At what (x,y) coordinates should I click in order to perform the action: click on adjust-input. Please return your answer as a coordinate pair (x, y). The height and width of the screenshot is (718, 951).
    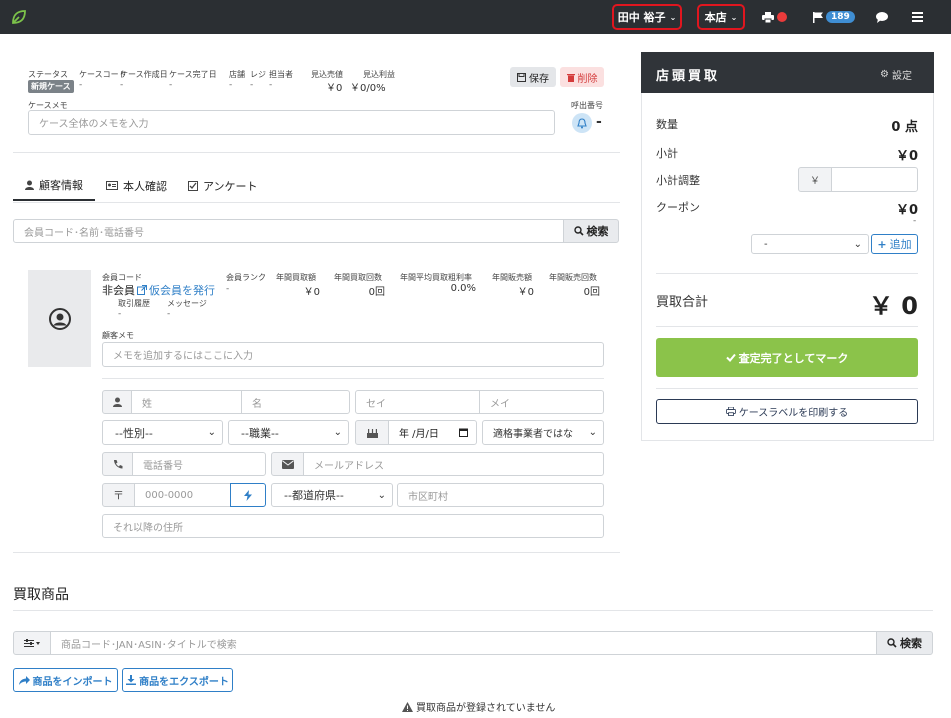
    Looking at the image, I should click on (874, 179).